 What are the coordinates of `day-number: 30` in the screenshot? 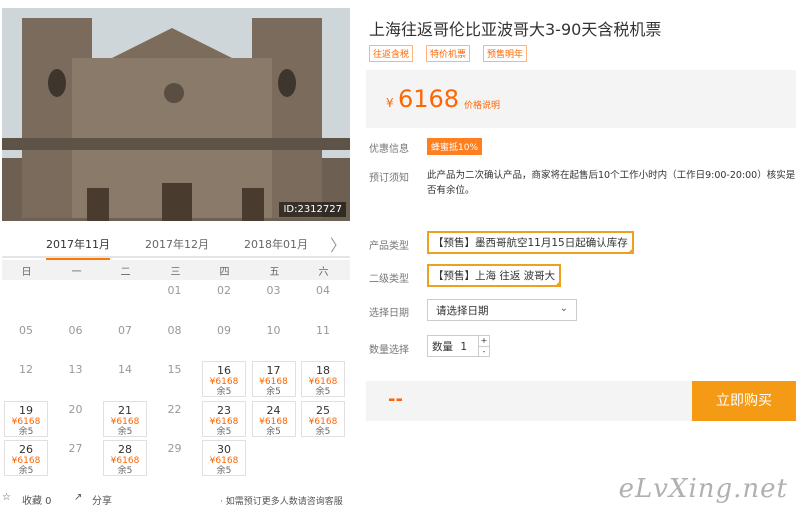 It's located at (224, 449).